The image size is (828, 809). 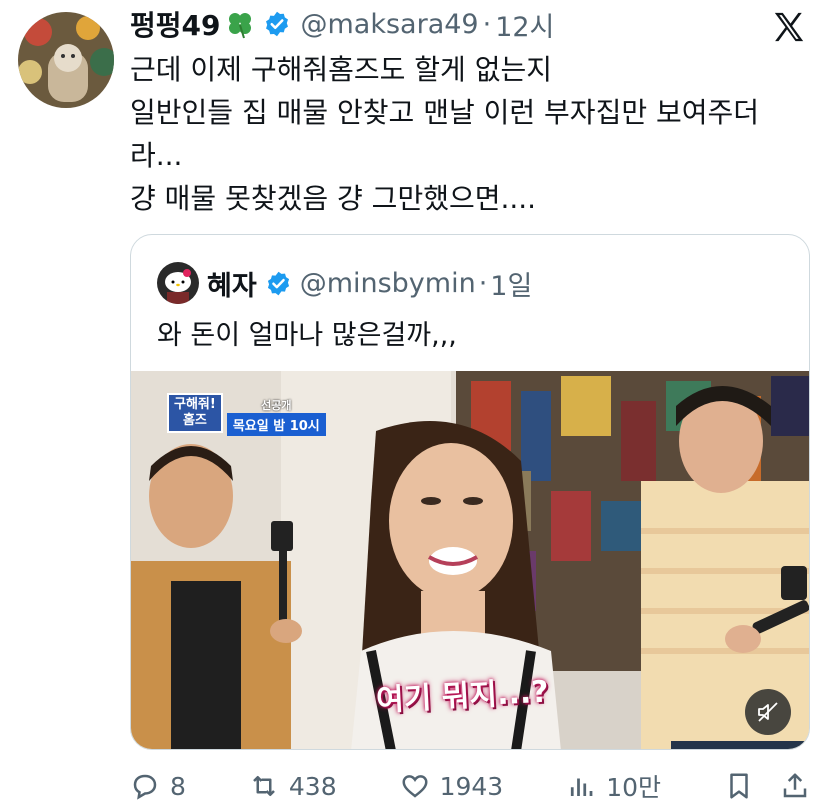 I want to click on retweet-count: 438, so click(x=312, y=786).